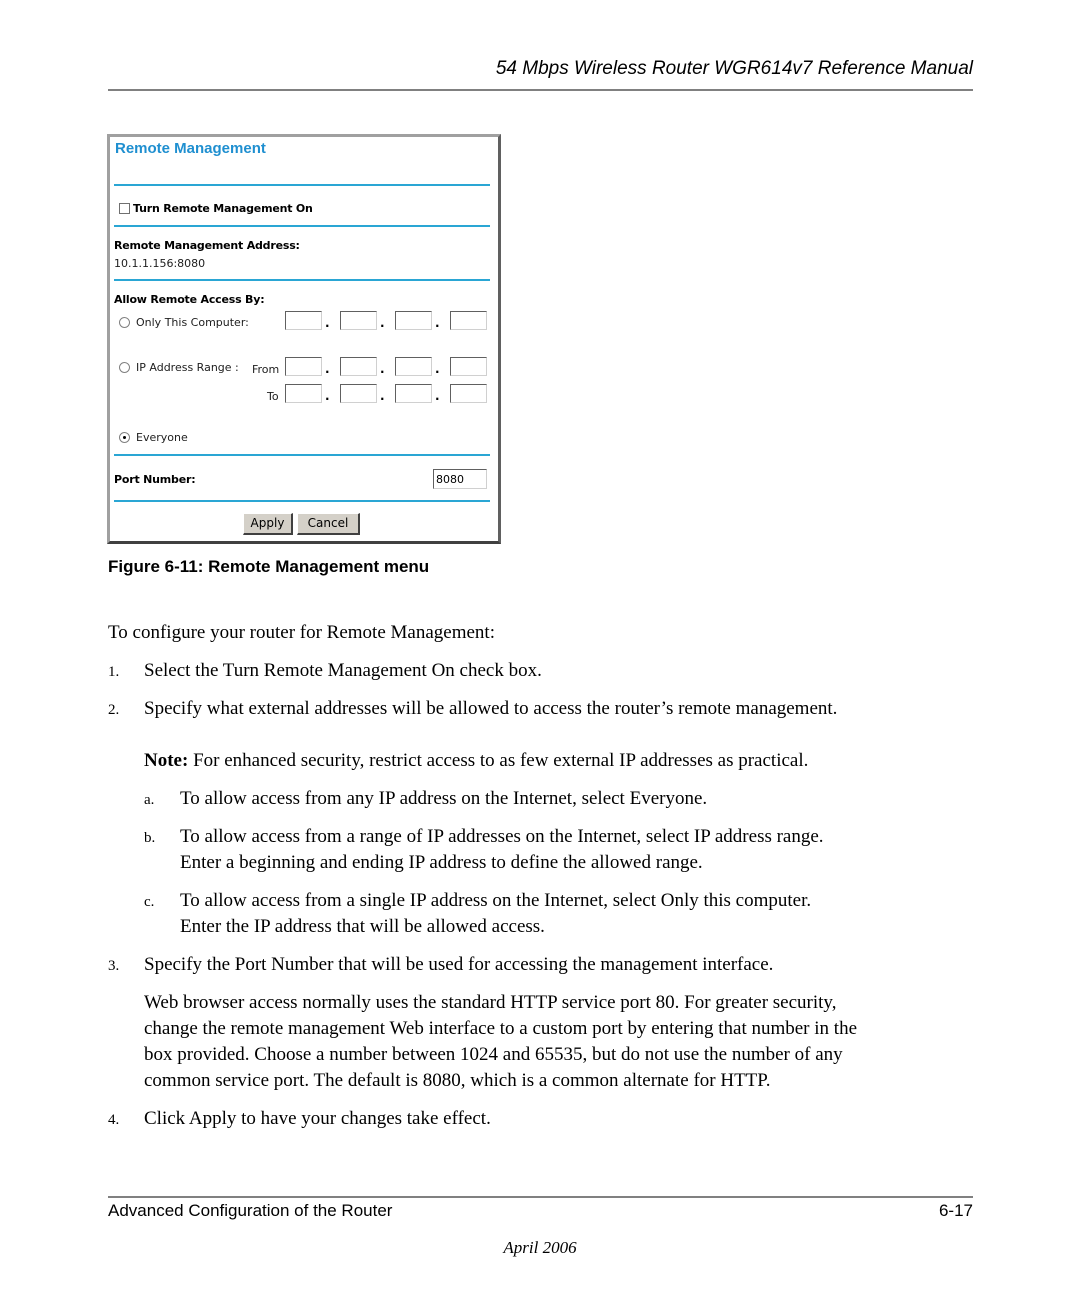  Describe the element at coordinates (460, 479) in the screenshot. I see `port-number-input` at that location.